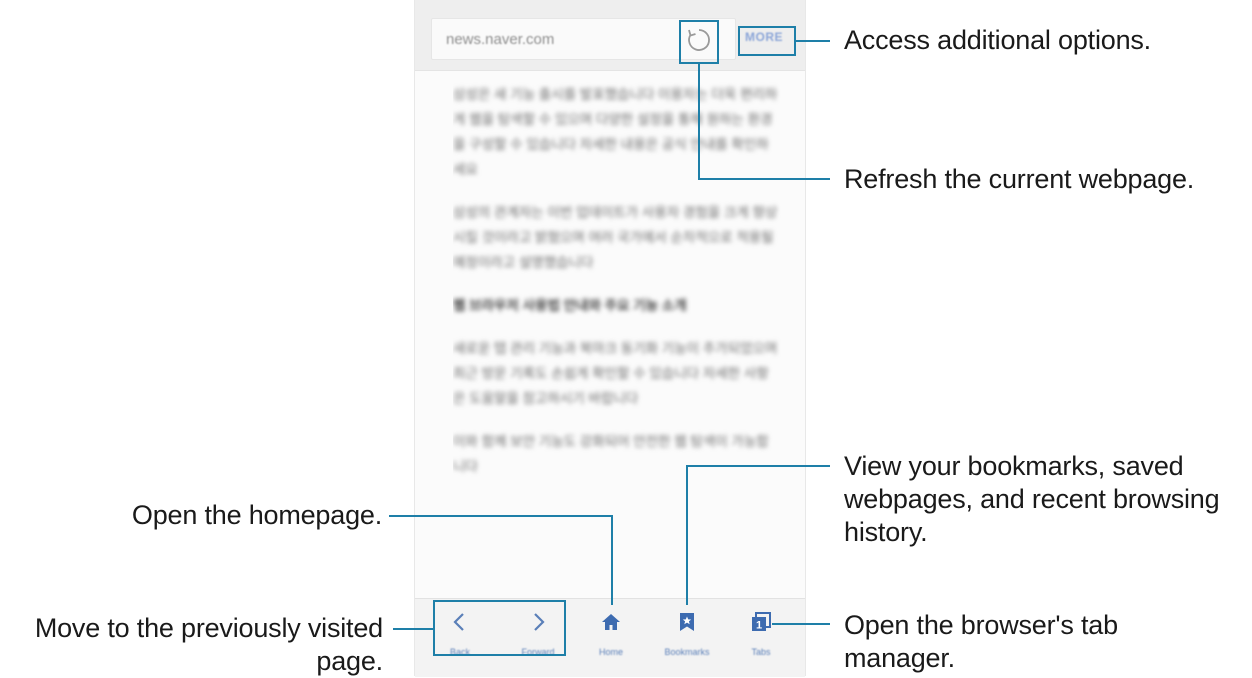 This screenshot has width=1252, height=678. Describe the element at coordinates (687, 622) in the screenshot. I see `bookmark-icon` at that location.